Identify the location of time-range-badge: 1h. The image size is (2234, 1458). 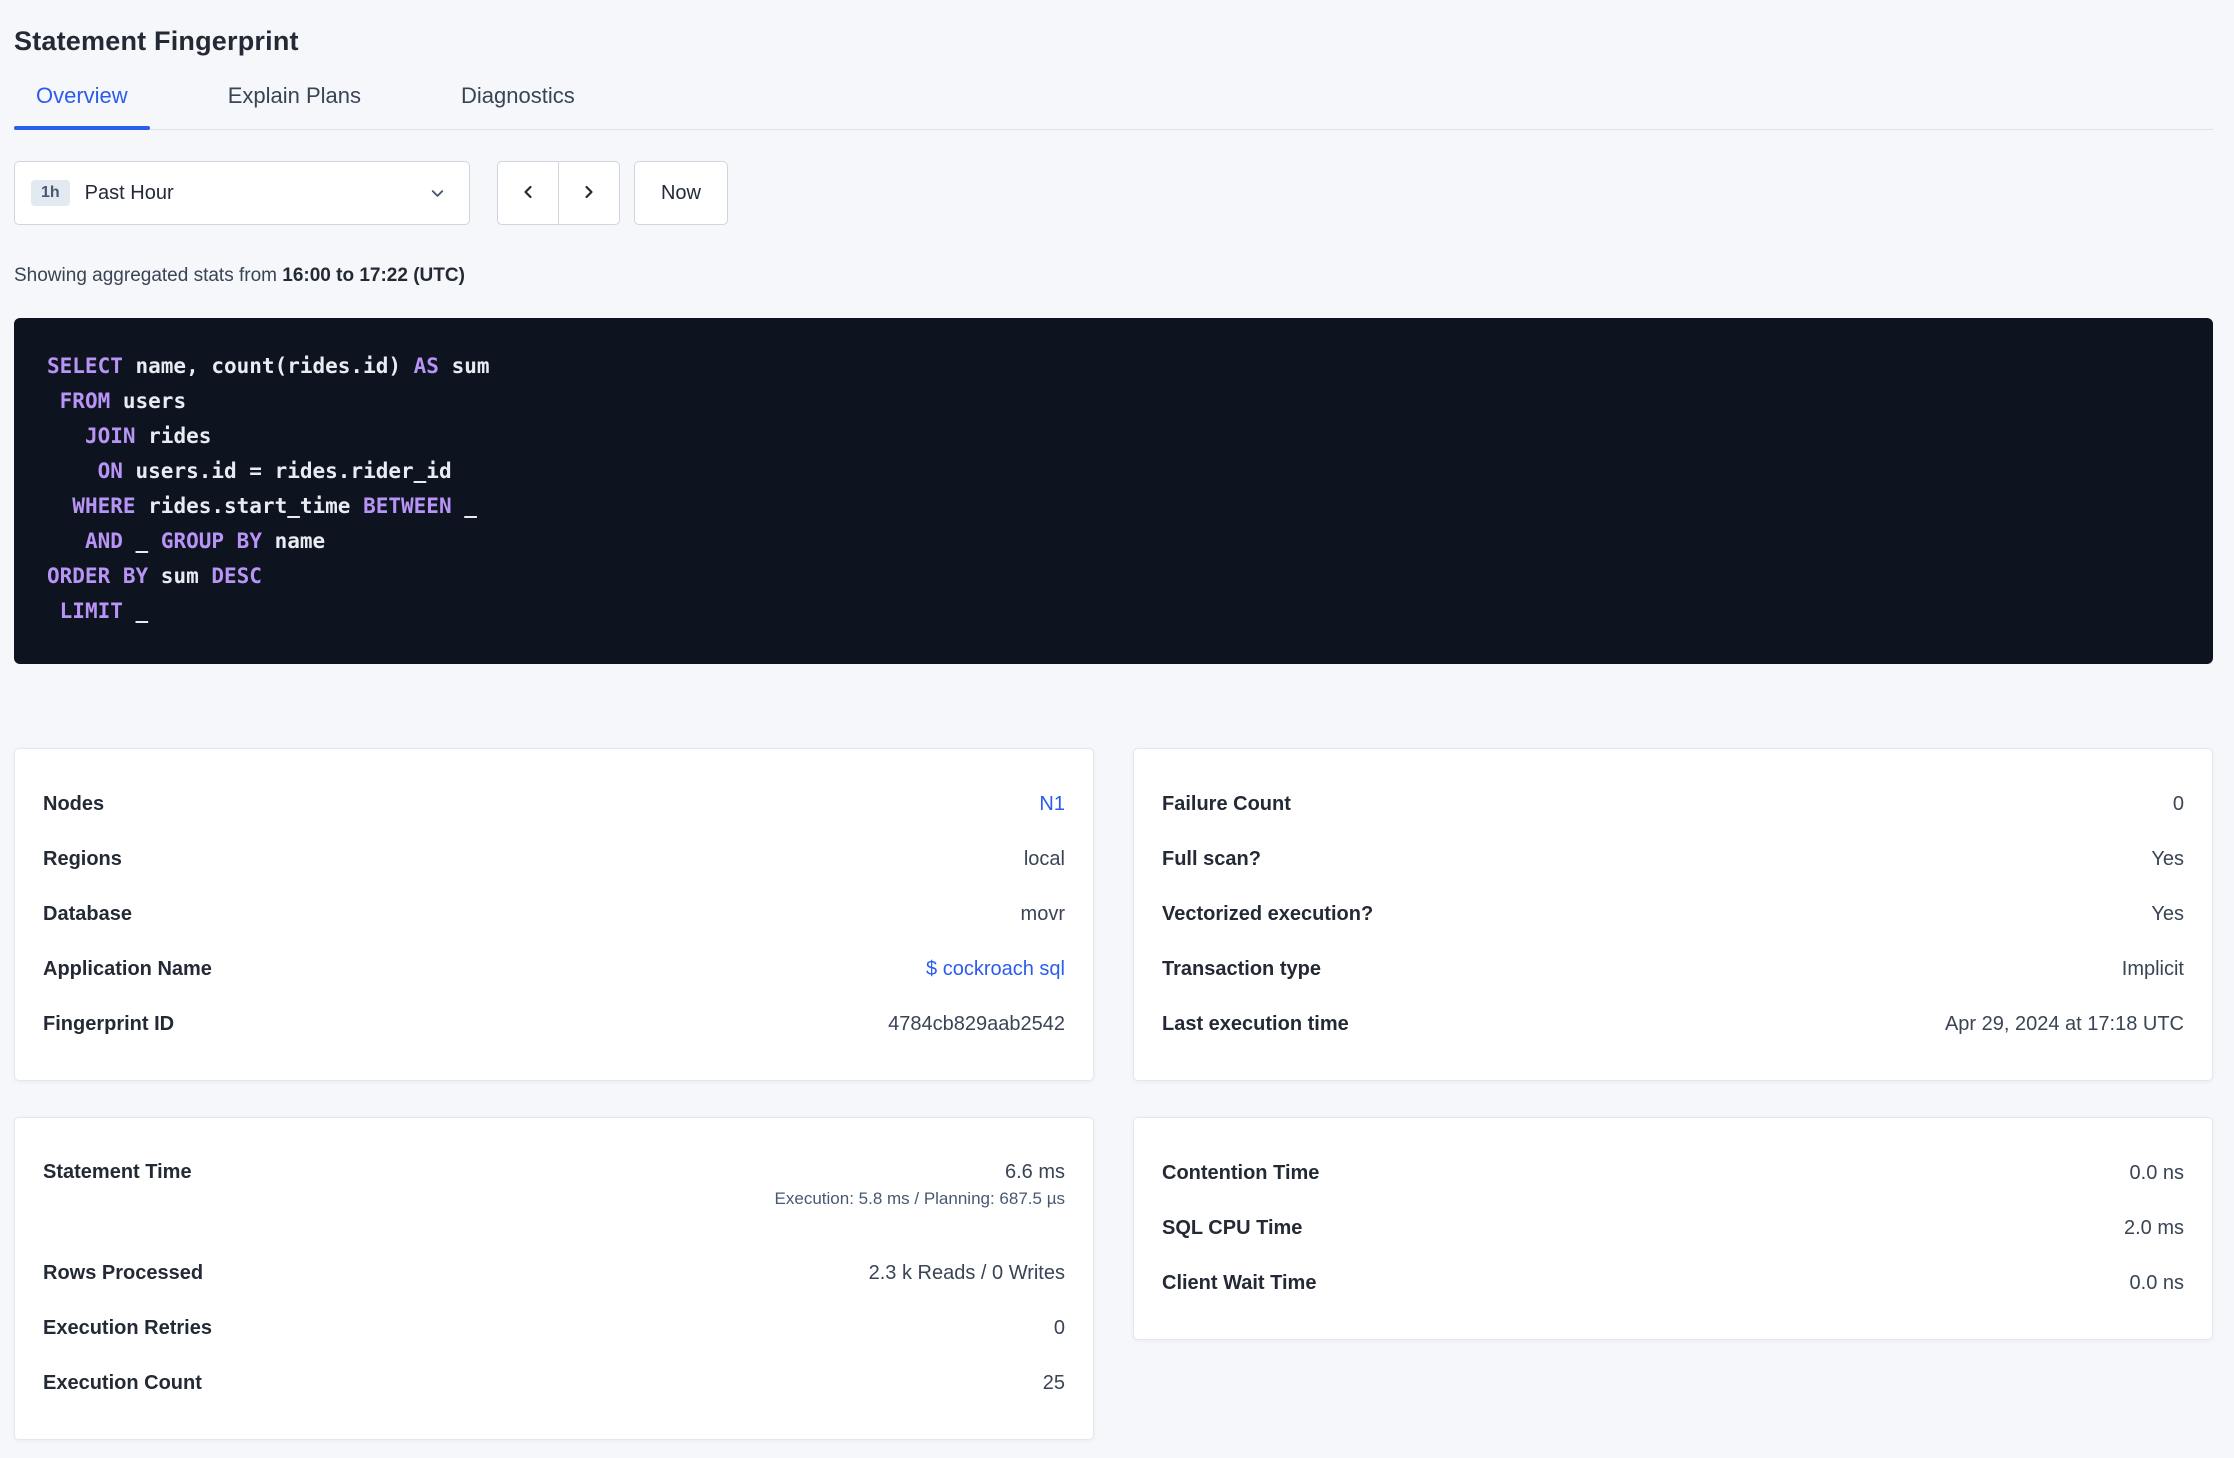
(50, 193).